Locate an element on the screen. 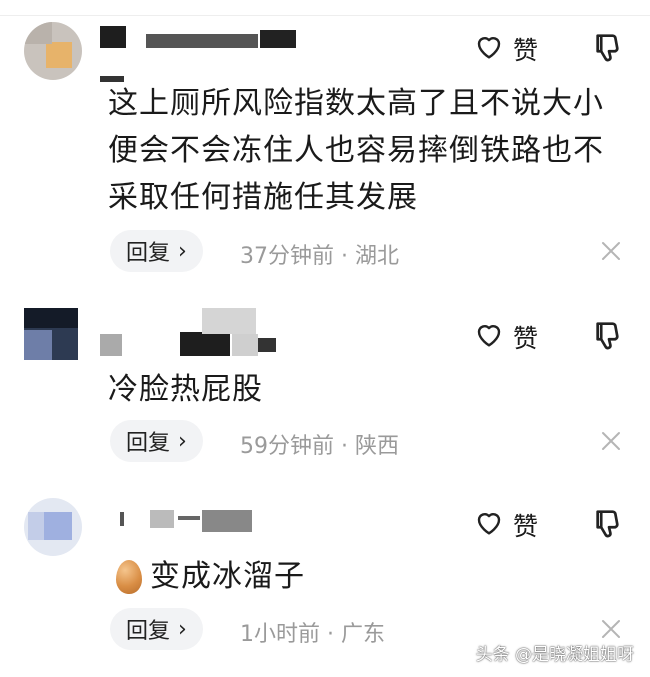 Image resolution: width=650 pixels, height=677 pixels. comment-text: 变成冰溜子 is located at coordinates (227, 576).